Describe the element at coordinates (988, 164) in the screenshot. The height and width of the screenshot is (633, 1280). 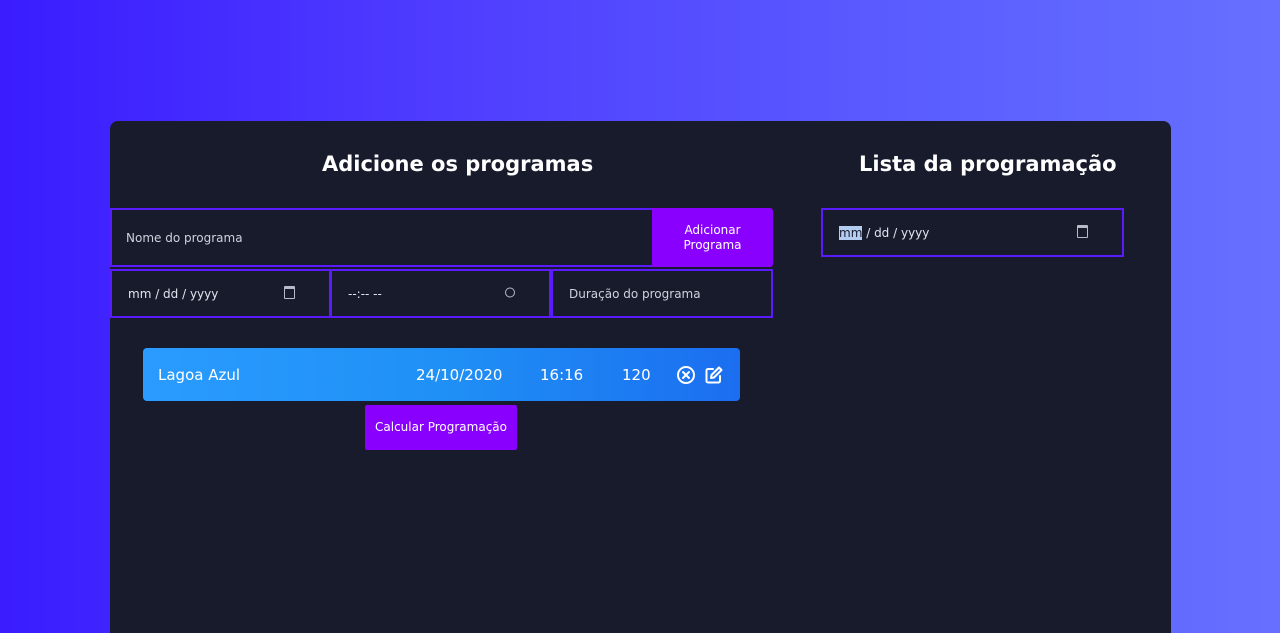
I see `schedule-list-title: Lista da programação` at that location.